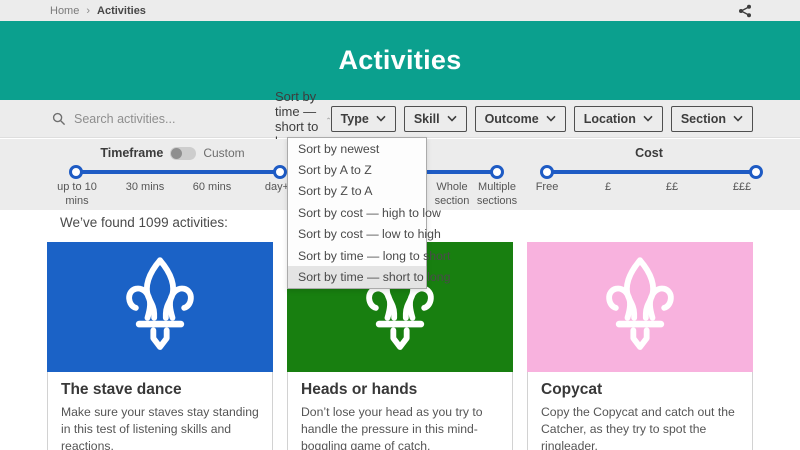 The width and height of the screenshot is (800, 450). I want to click on tick-label: £££, so click(742, 187).